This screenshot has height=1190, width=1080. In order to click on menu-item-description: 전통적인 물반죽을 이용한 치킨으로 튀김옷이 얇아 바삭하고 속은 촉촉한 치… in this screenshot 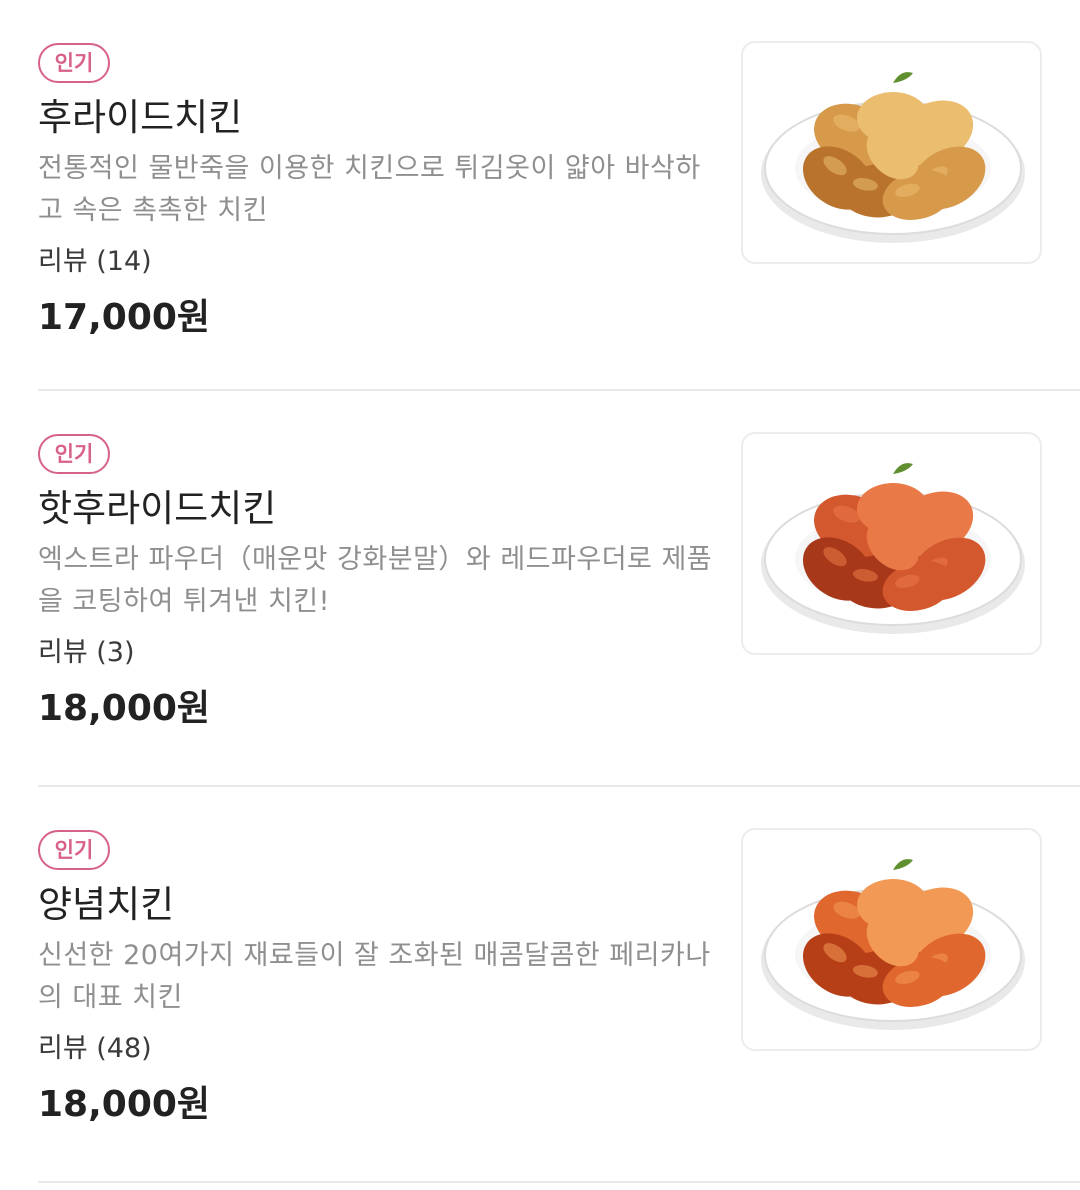, I will do `click(369, 189)`.